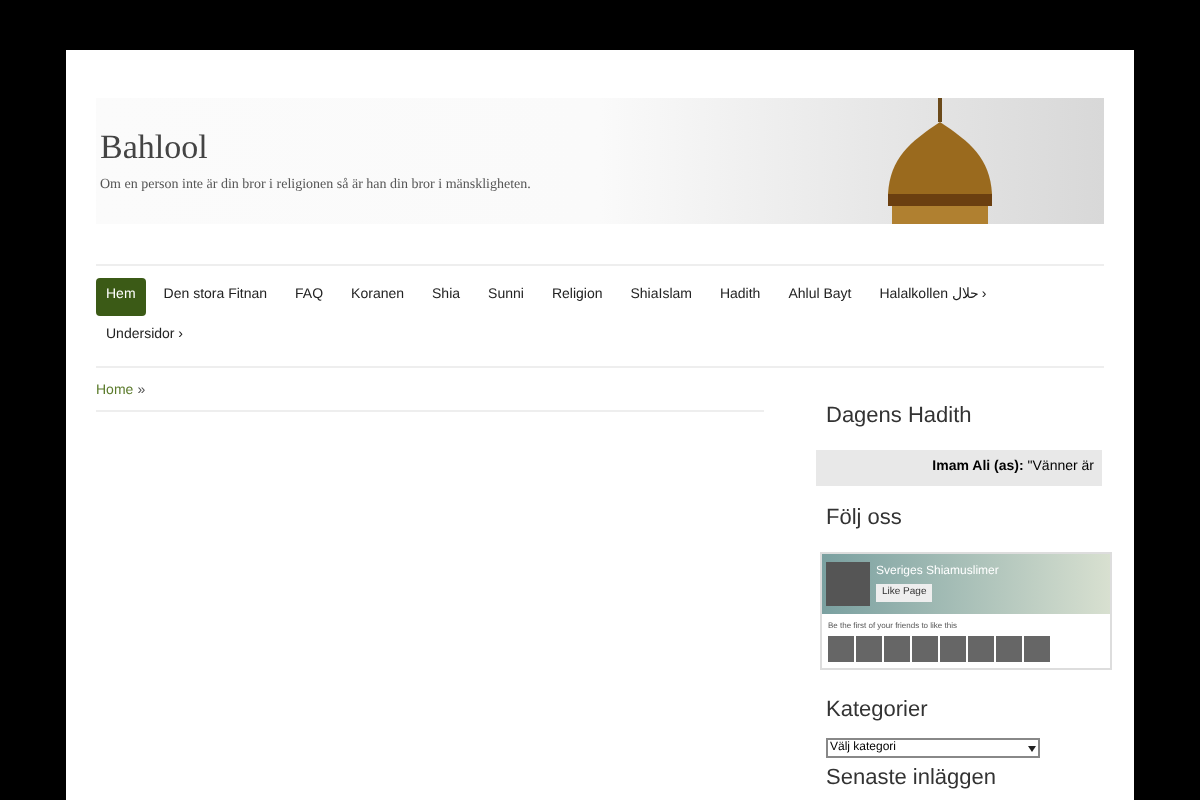 This screenshot has height=800, width=1200. I want to click on widget-title: Kategorier, so click(878, 710).